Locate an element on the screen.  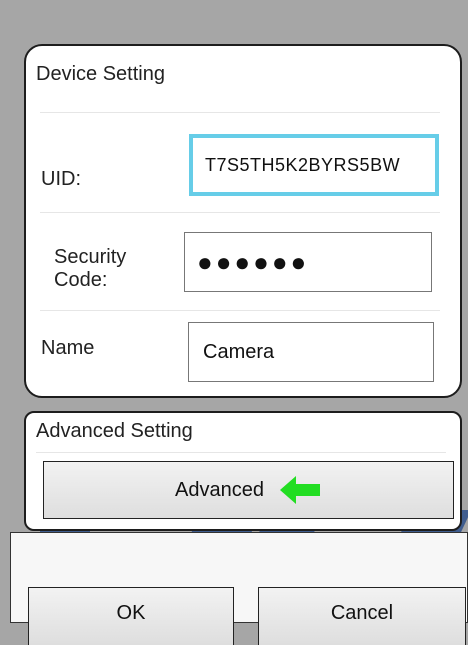
uid-value: T7S5TH5K2BYRS5BW is located at coordinates (303, 164).